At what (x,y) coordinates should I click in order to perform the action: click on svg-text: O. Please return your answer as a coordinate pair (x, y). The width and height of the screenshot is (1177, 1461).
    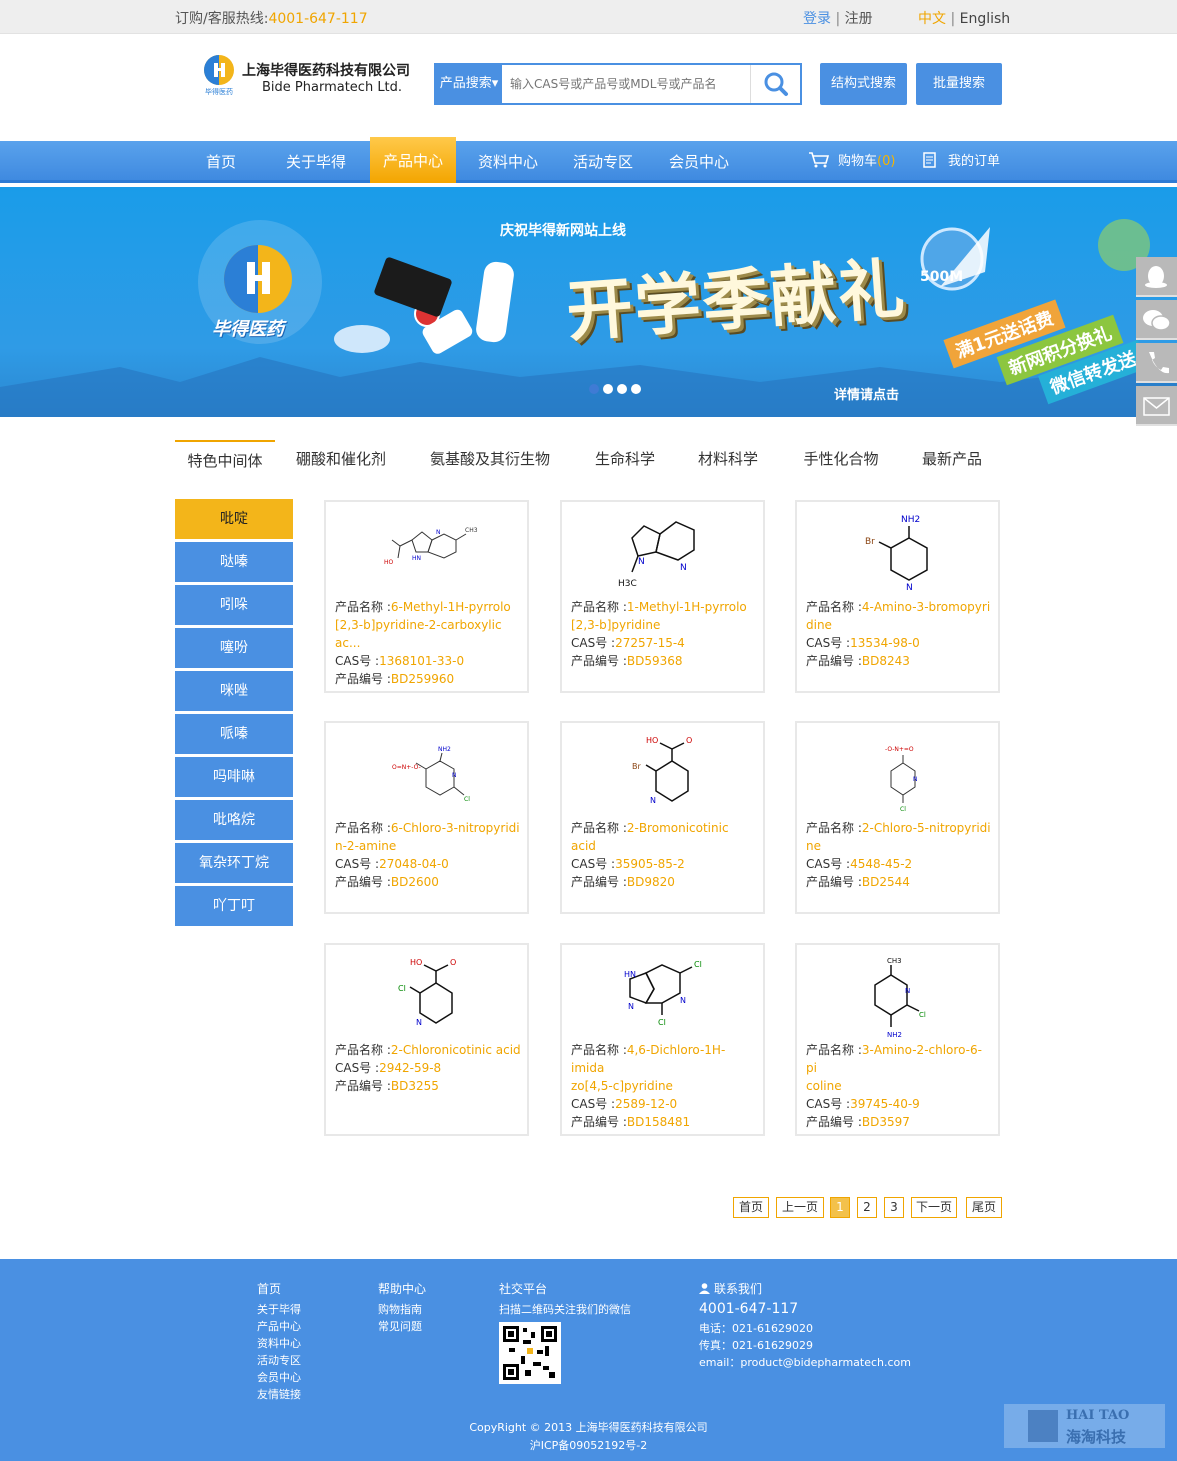
    Looking at the image, I should click on (689, 740).